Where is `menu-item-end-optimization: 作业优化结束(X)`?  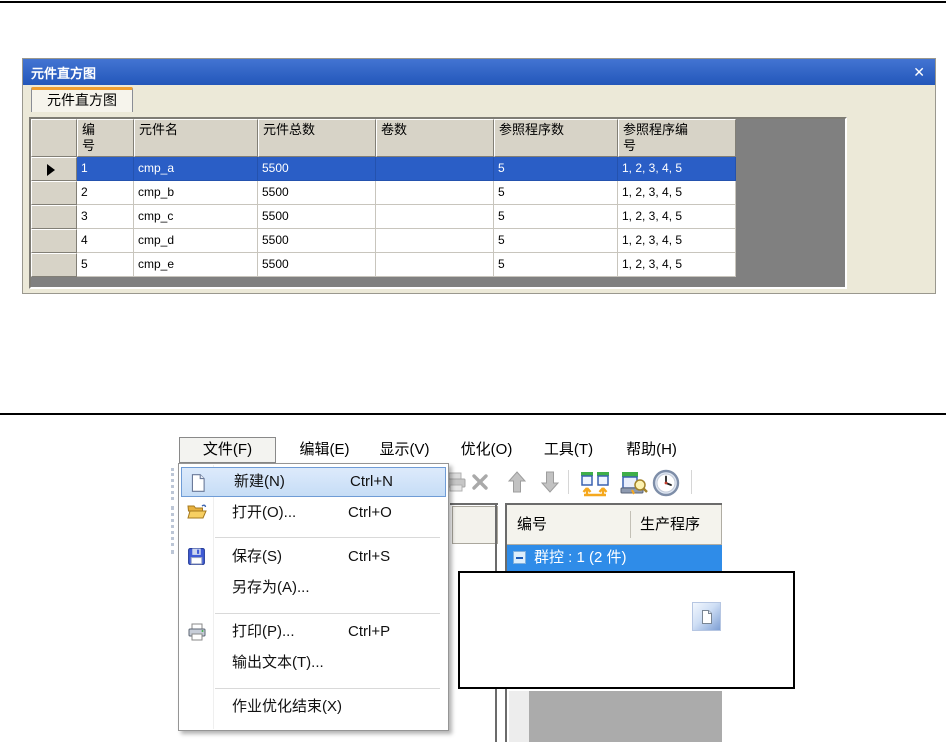
menu-item-end-optimization: 作业优化结束(X) is located at coordinates (313, 707).